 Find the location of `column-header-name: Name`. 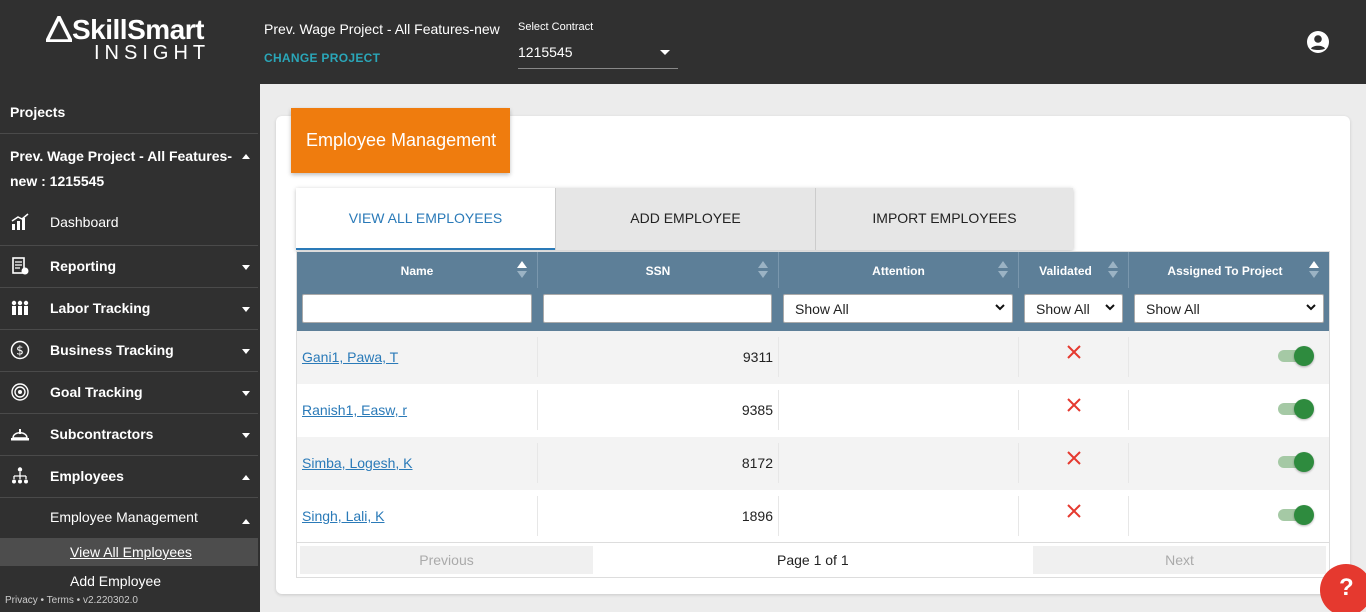

column-header-name: Name is located at coordinates (417, 270).